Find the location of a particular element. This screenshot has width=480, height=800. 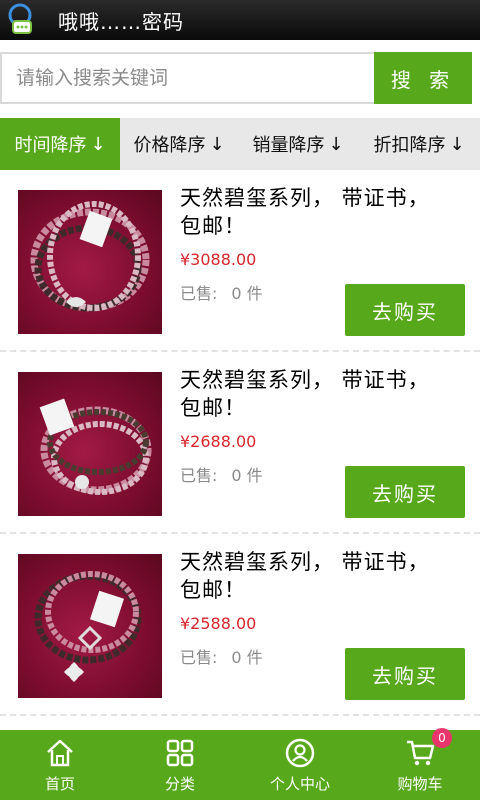

app-title: 哦哦……密码 is located at coordinates (121, 21).